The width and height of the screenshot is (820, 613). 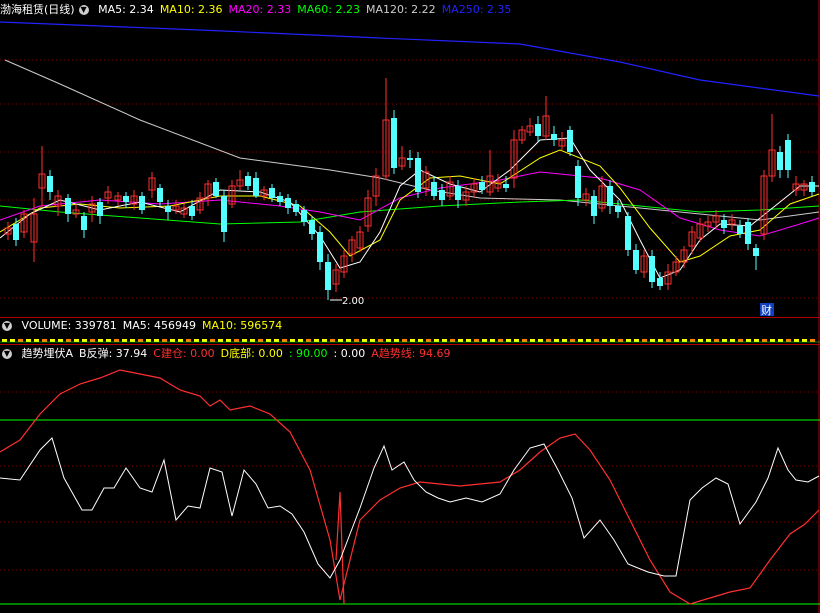 I want to click on indicator-label-3: D底部: 0.00, so click(x=251, y=353).